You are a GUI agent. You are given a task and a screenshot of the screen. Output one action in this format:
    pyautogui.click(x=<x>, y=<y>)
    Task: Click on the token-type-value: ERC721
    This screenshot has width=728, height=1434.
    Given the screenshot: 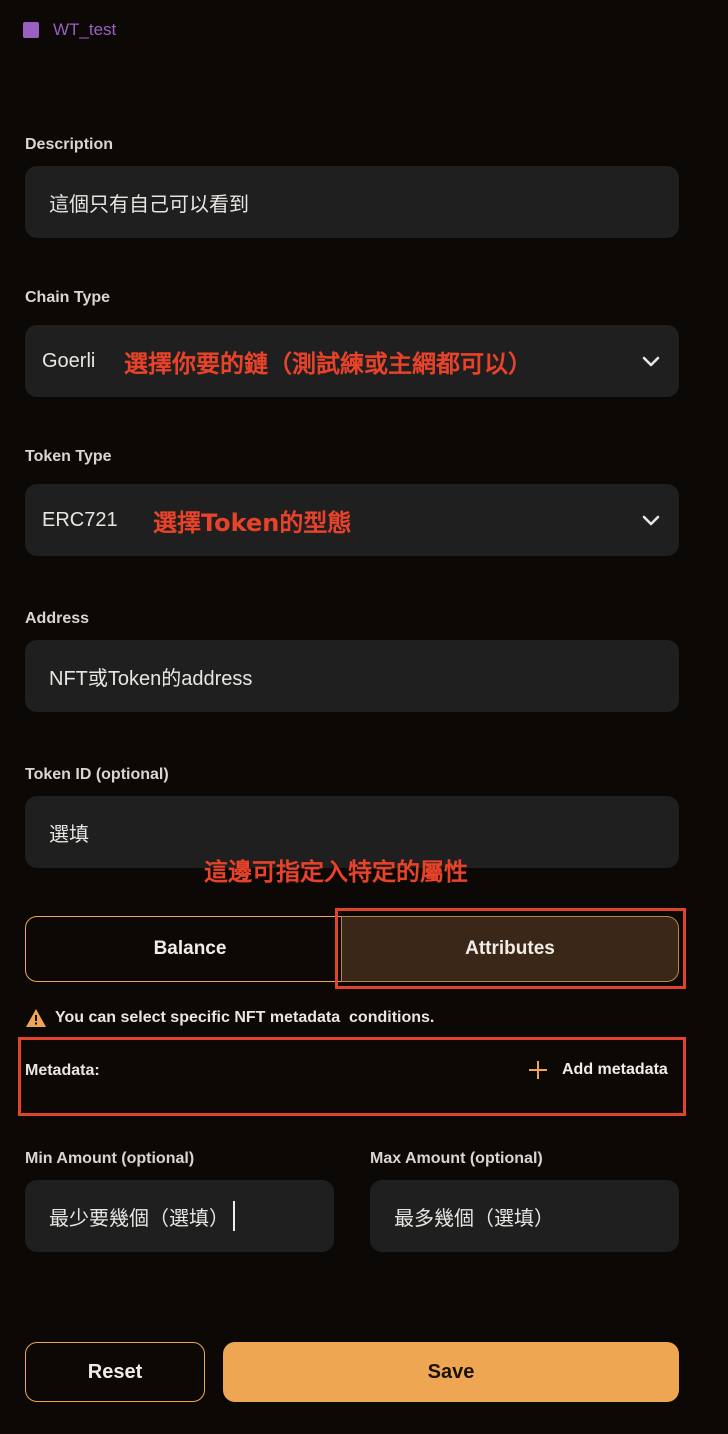 What is the action you would take?
    pyautogui.click(x=80, y=519)
    